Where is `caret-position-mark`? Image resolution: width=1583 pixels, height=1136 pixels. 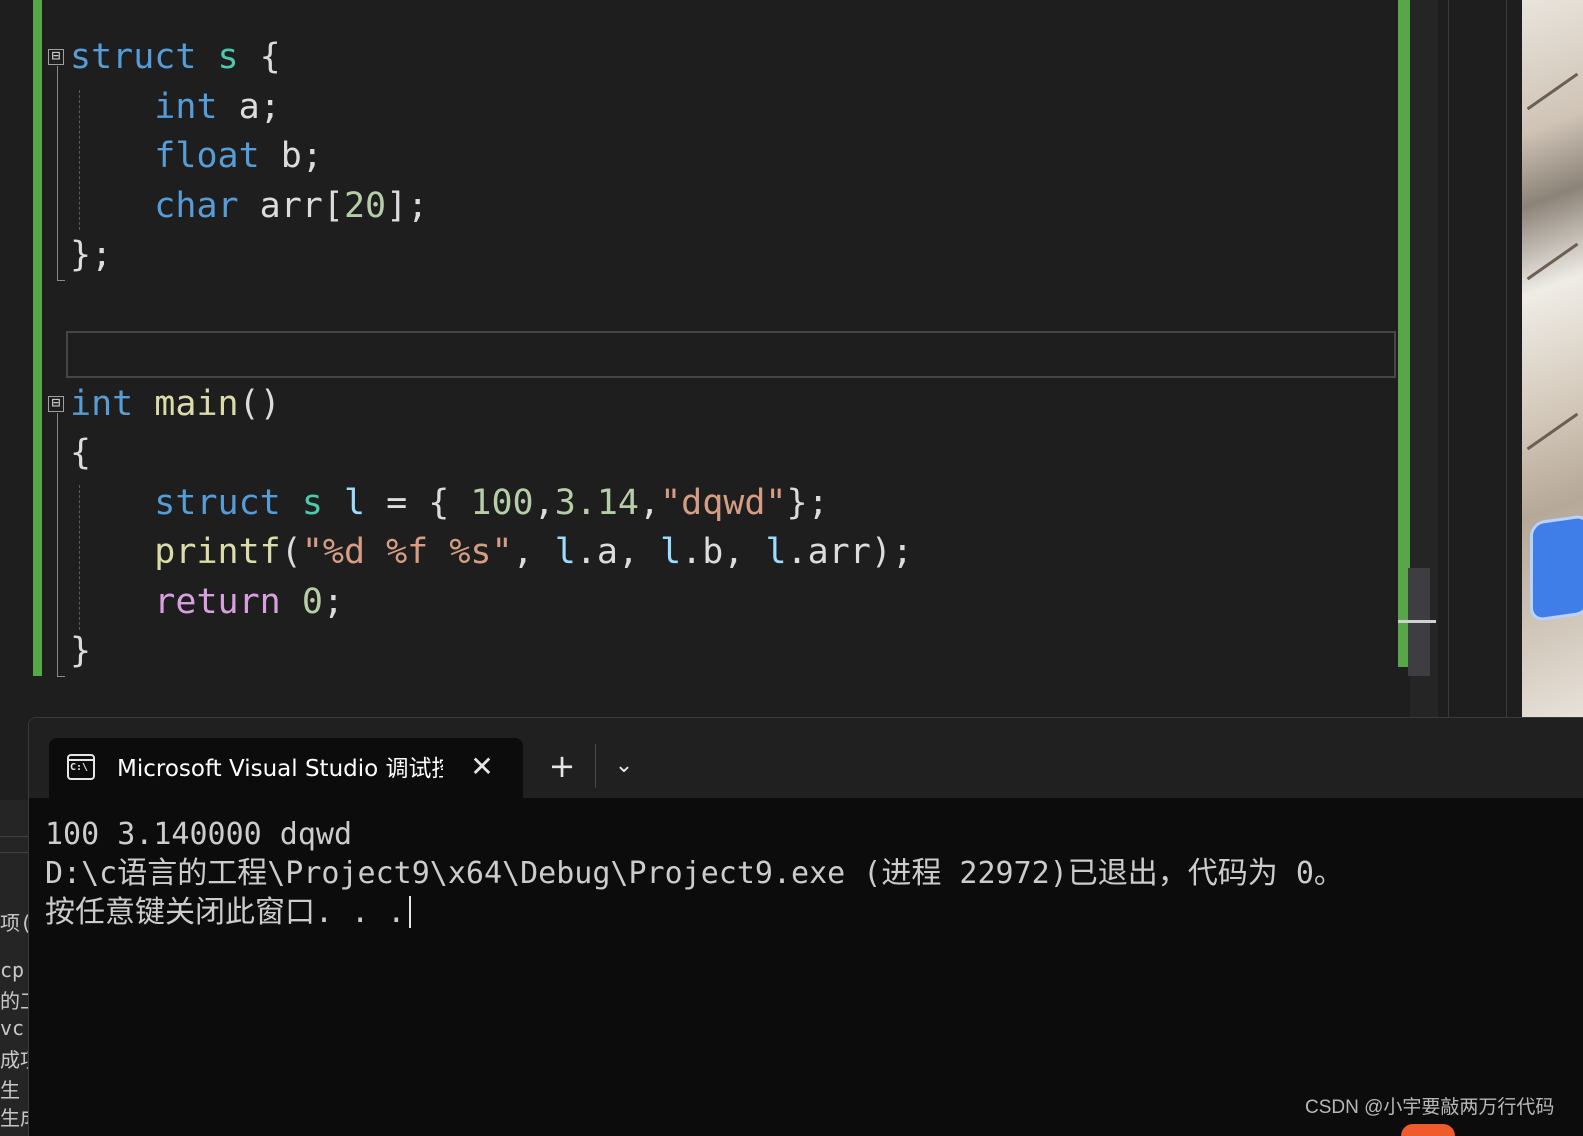
caret-position-mark is located at coordinates (1417, 621).